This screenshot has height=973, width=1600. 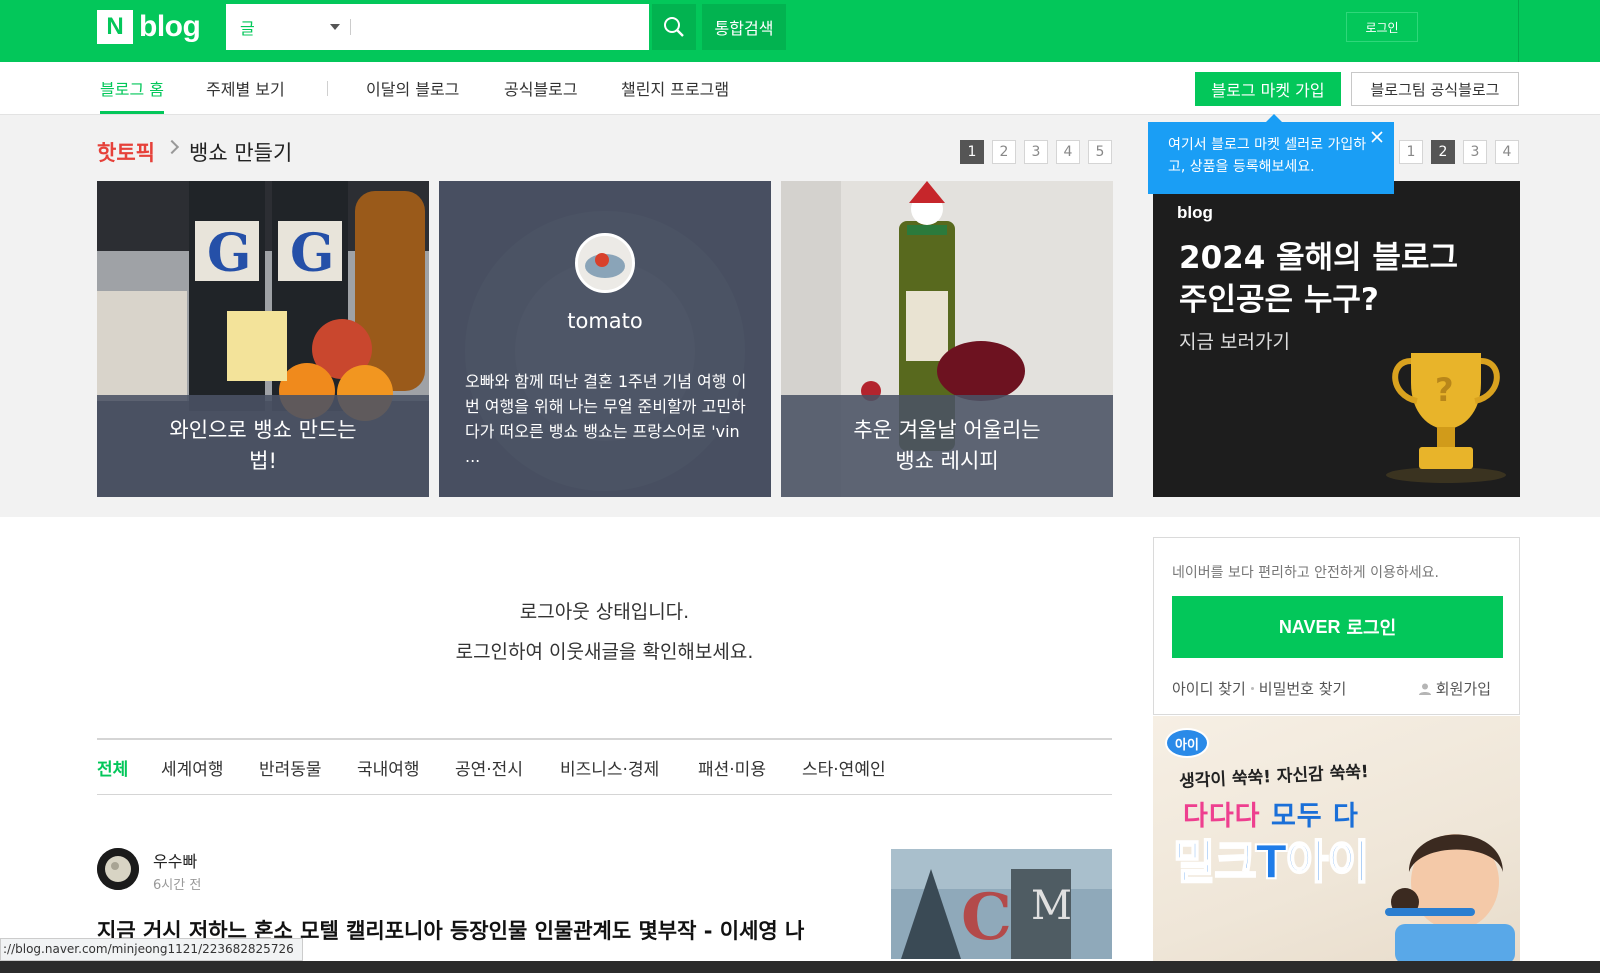 I want to click on search-icon, so click(x=674, y=27).